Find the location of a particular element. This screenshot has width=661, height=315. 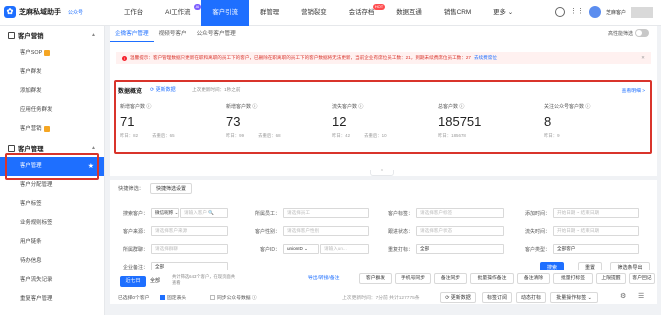

tab-wecom-customers: 企微客户管理 is located at coordinates (132, 34).